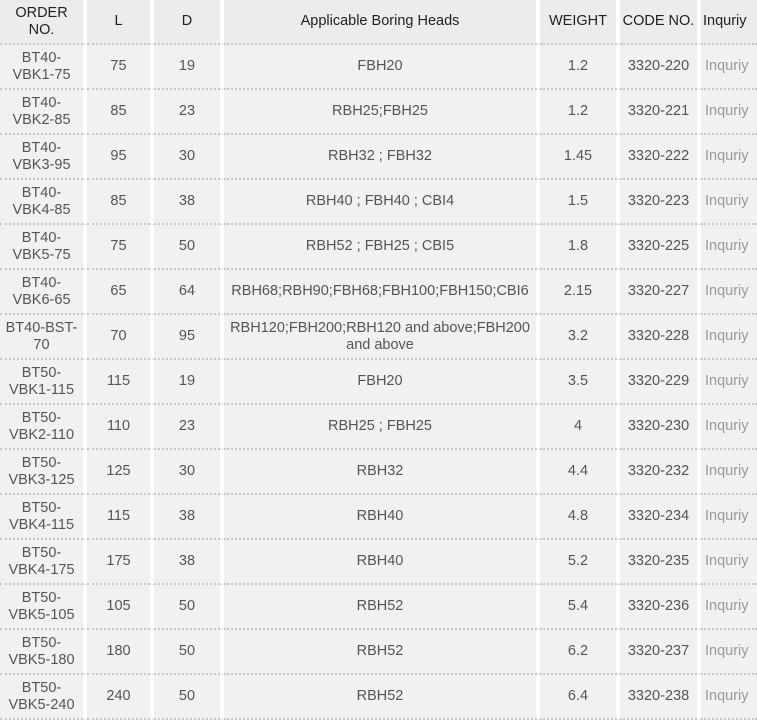 The width and height of the screenshot is (757, 725). I want to click on order-no-cell: BT40-VBK6-65, so click(43, 292).